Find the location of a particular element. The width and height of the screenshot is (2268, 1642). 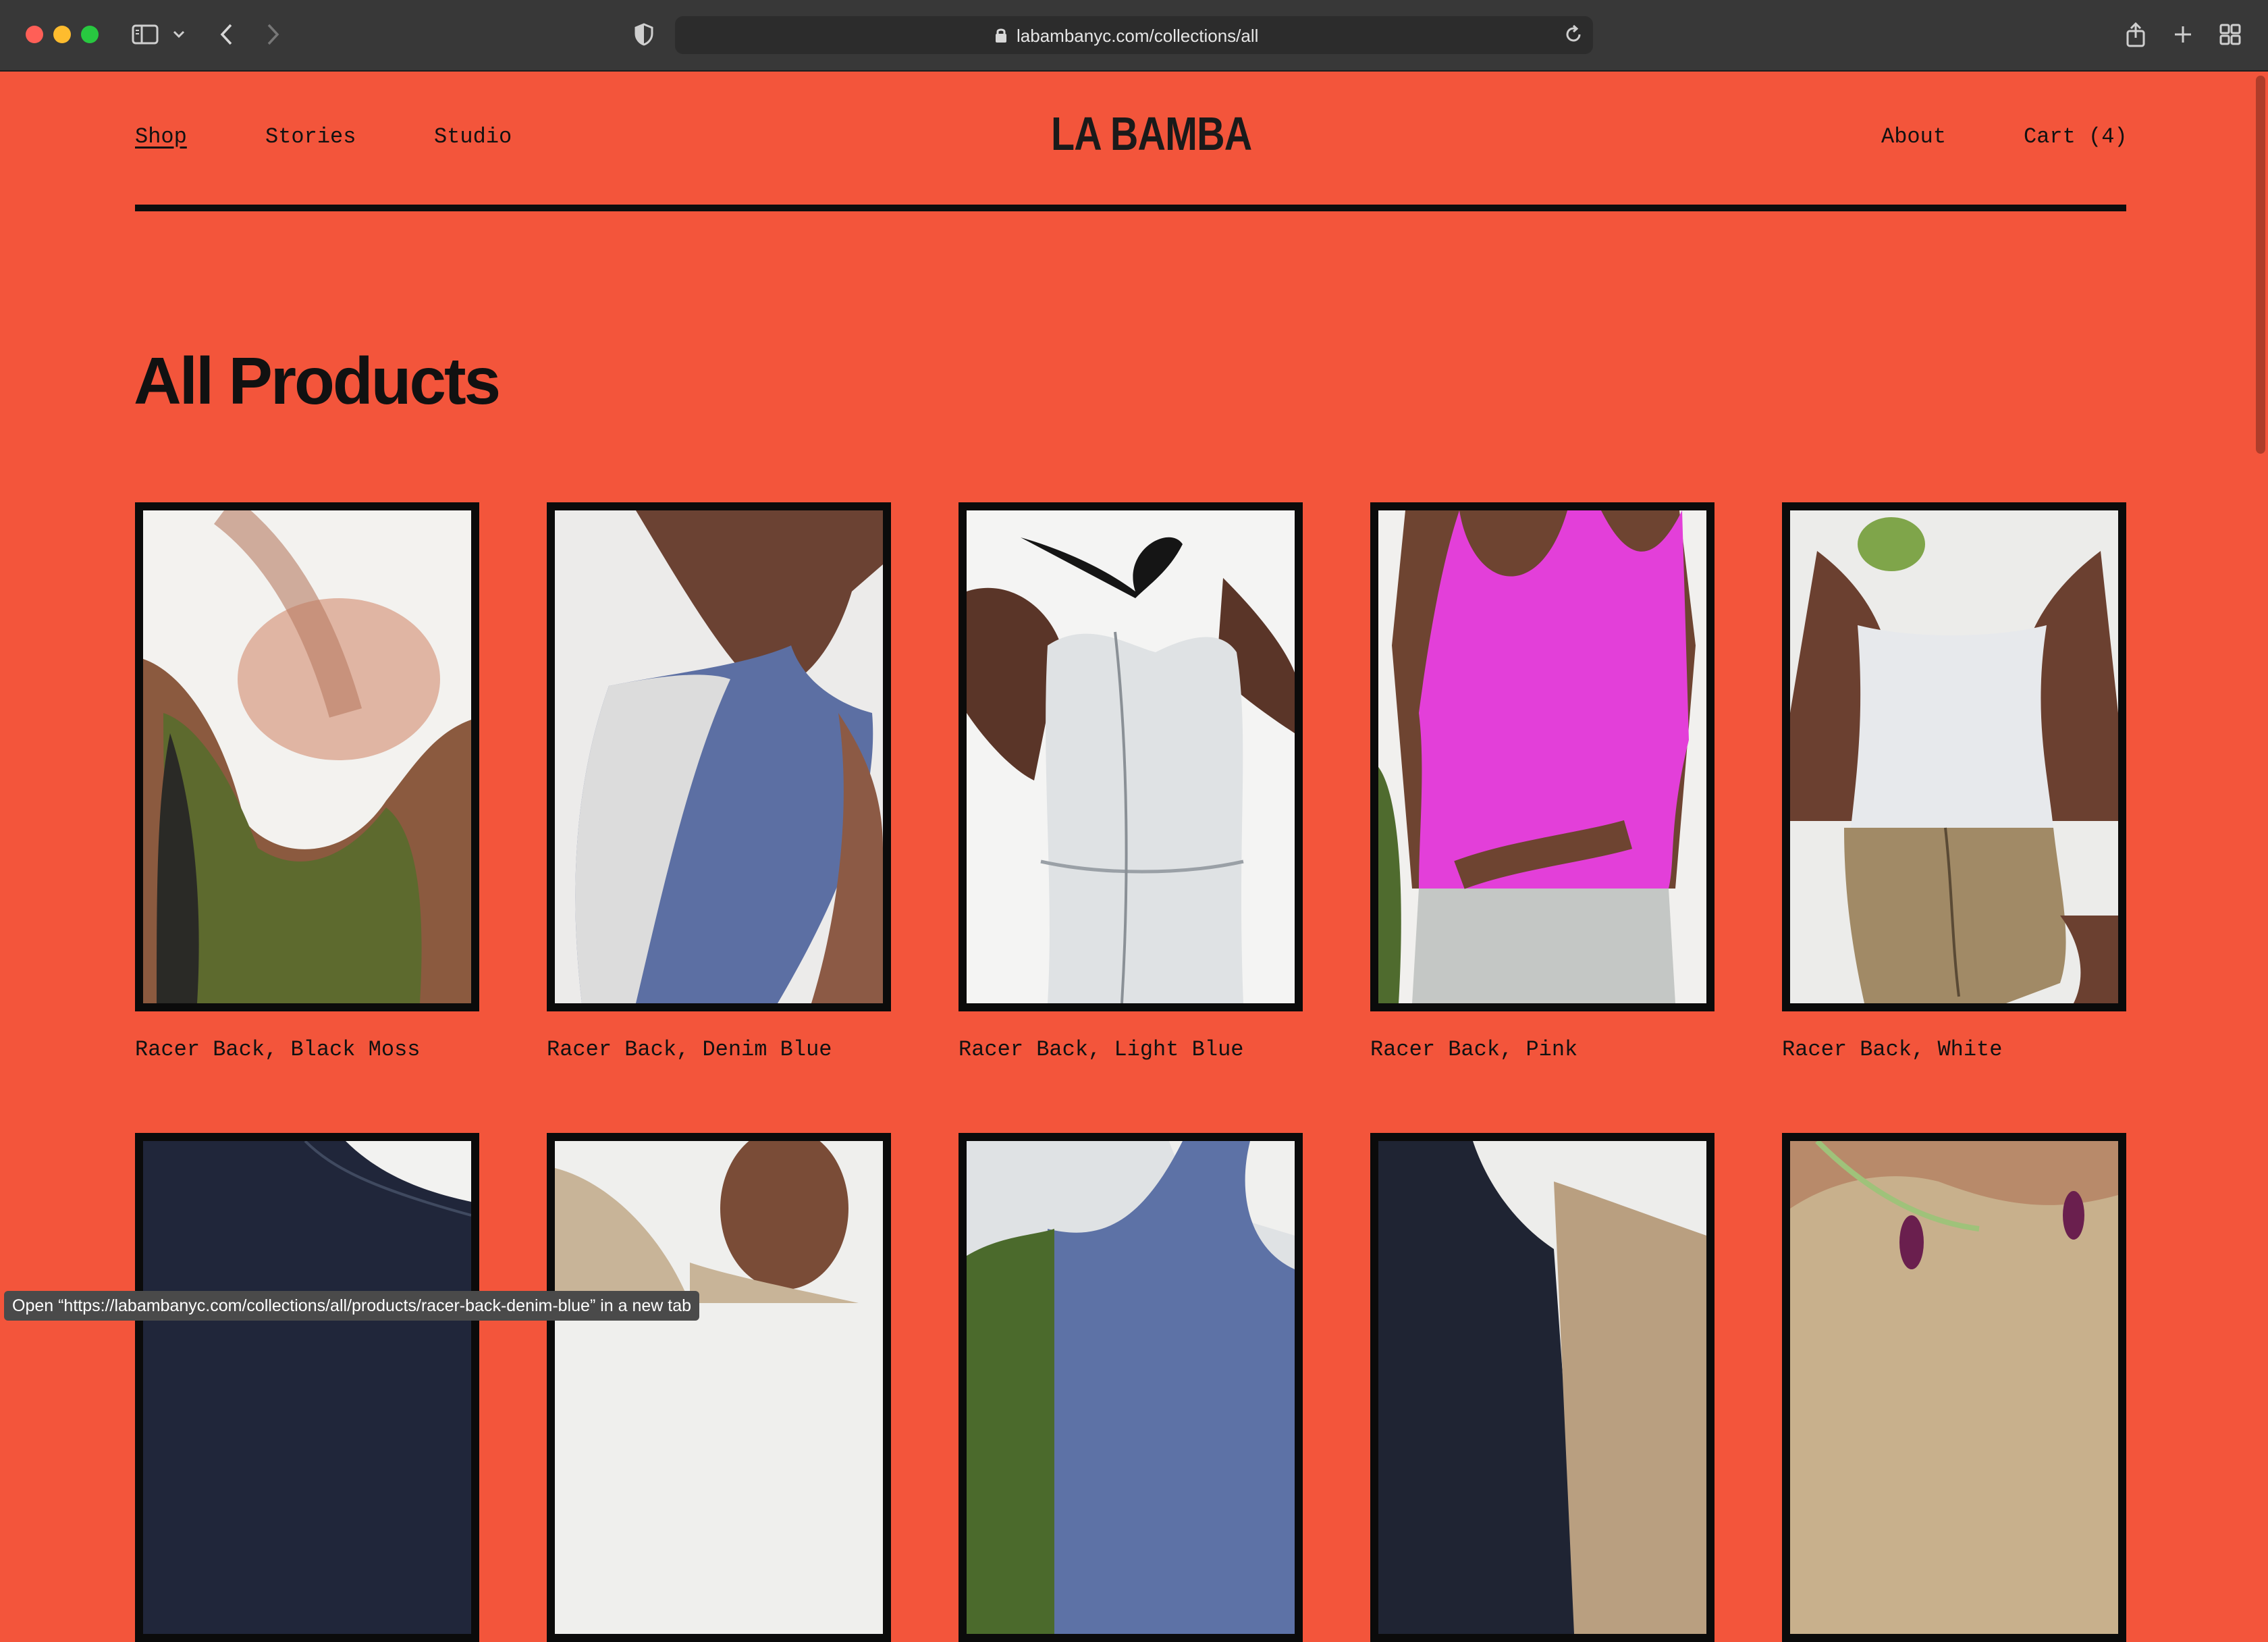

product-card: Racer Back, Denim Blue is located at coordinates (719, 782).